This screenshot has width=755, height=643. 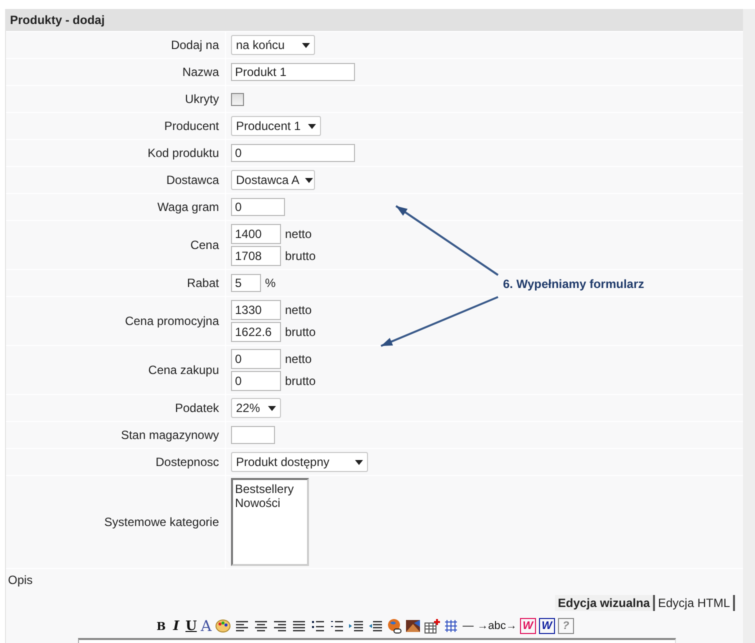 What do you see at coordinates (161, 522) in the screenshot?
I see `field-label: Systemowe kategorie` at bounding box center [161, 522].